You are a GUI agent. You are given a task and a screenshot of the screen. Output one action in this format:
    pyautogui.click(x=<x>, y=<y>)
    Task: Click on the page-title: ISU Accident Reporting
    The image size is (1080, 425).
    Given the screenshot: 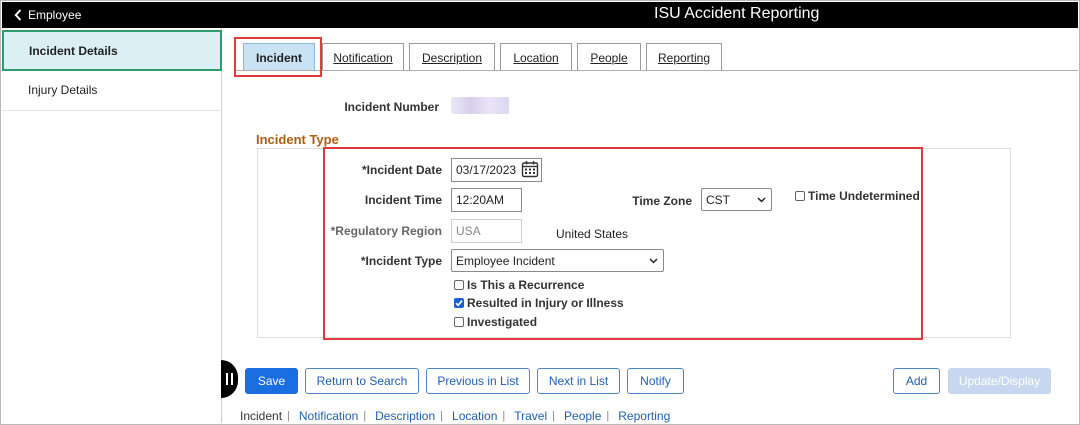 What is the action you would take?
    pyautogui.click(x=737, y=13)
    